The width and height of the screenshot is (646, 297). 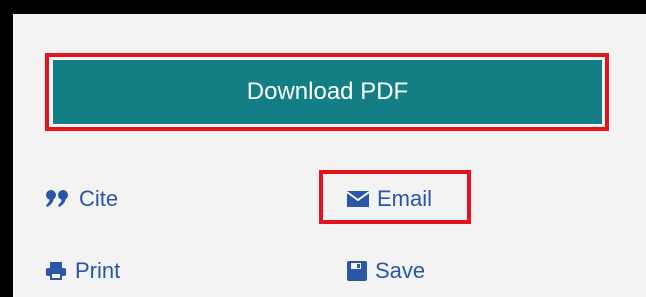 I want to click on save-link: Save, so click(x=386, y=271).